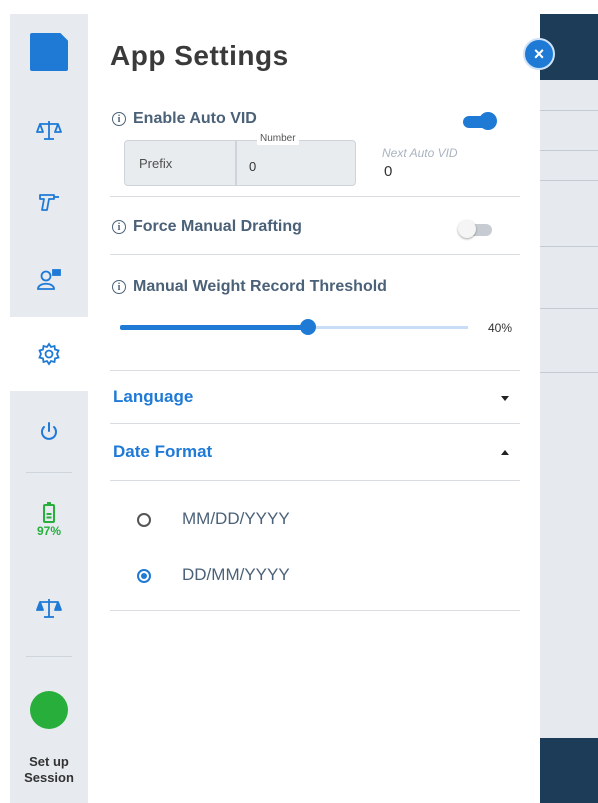 The image size is (598, 803). Describe the element at coordinates (156, 163) in the screenshot. I see `vid-prefix-placeholder: Prefix` at that location.